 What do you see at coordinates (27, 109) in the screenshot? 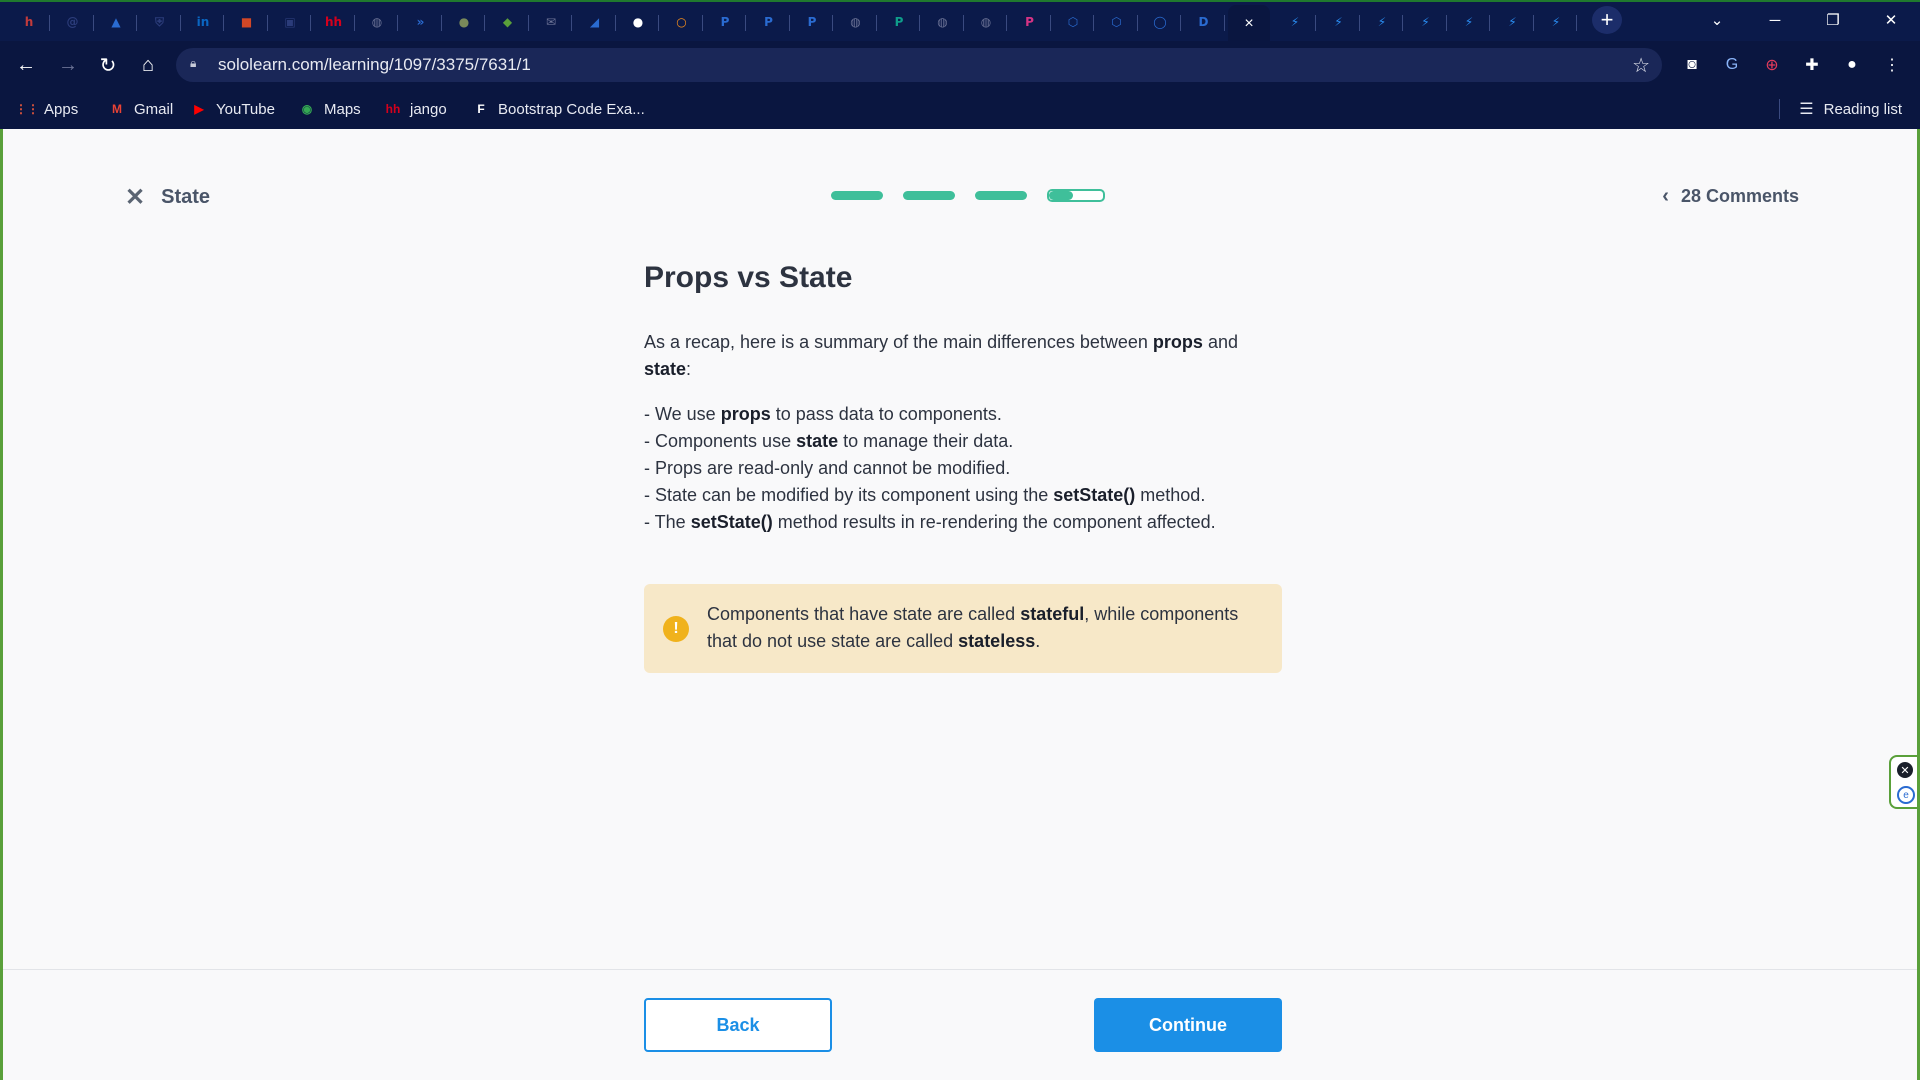
I see `apps-grid-icon: ⋮⋮` at bounding box center [27, 109].